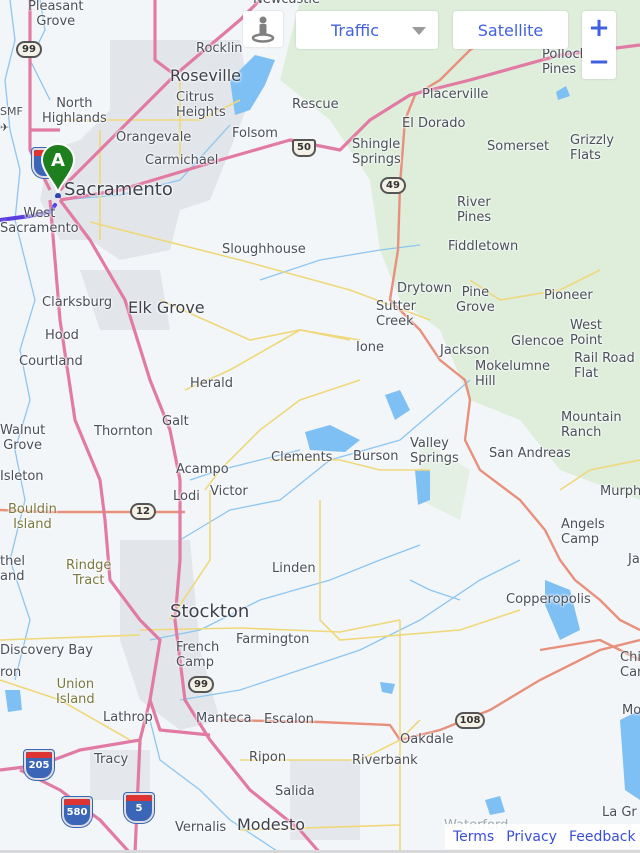 The width and height of the screenshot is (640, 853). What do you see at coordinates (271, 824) in the screenshot?
I see `place-label: Modesto` at bounding box center [271, 824].